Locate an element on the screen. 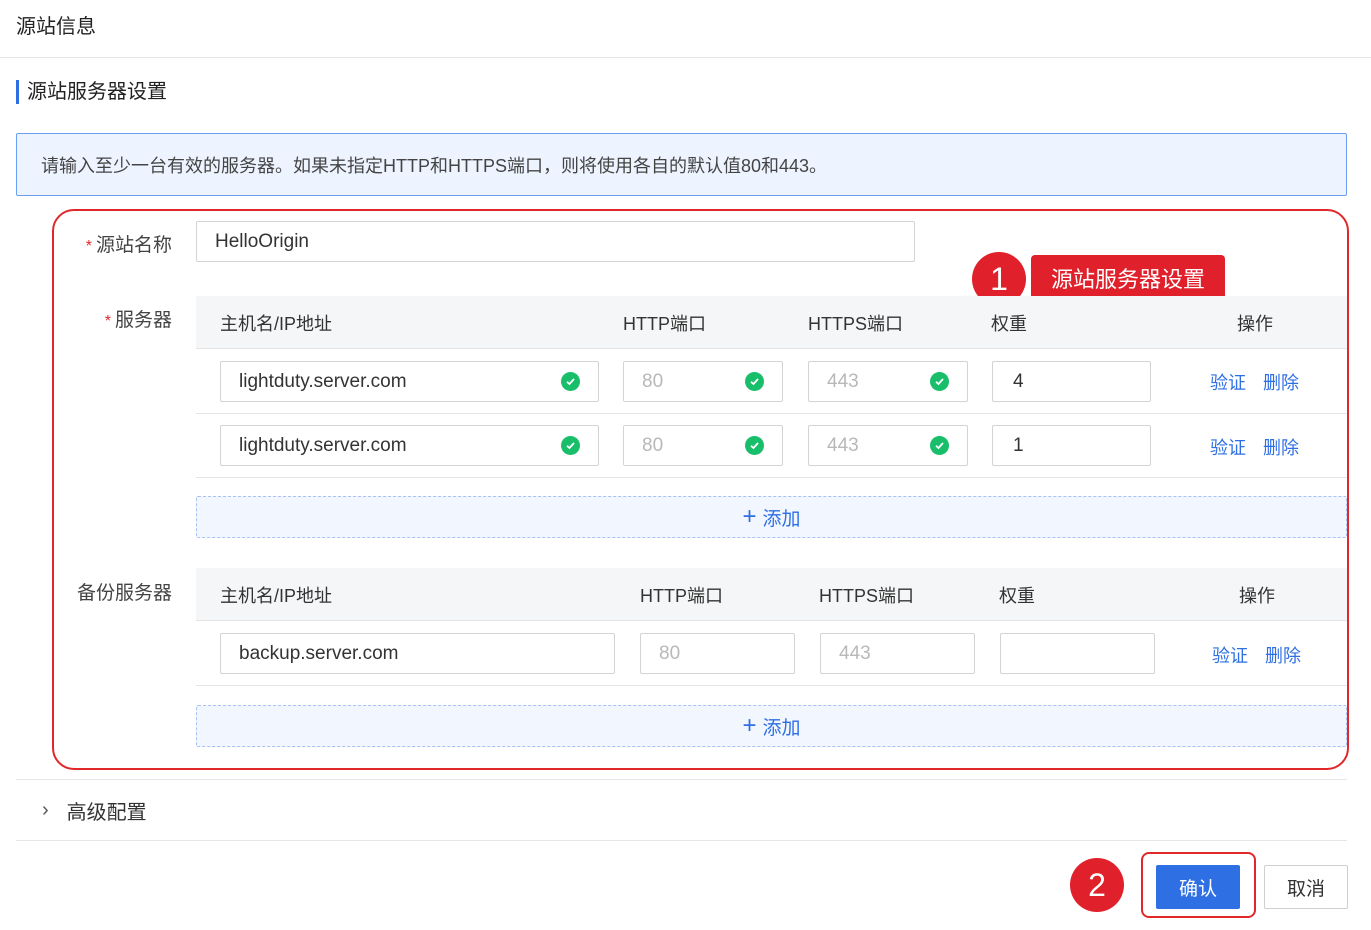 The image size is (1371, 930). server-2-http-input: 80 is located at coordinates (703, 445).